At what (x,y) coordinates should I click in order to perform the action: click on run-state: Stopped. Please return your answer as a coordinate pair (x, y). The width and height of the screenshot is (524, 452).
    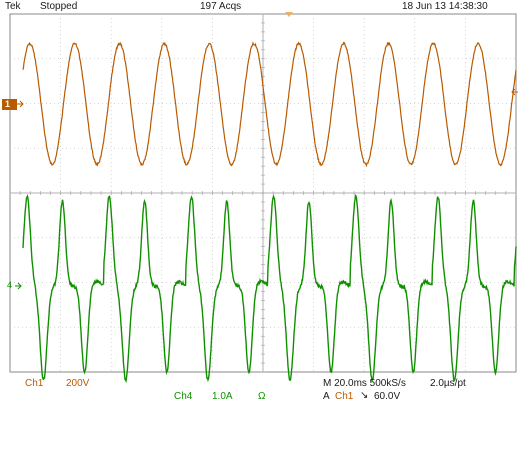
    Looking at the image, I should click on (58, 6).